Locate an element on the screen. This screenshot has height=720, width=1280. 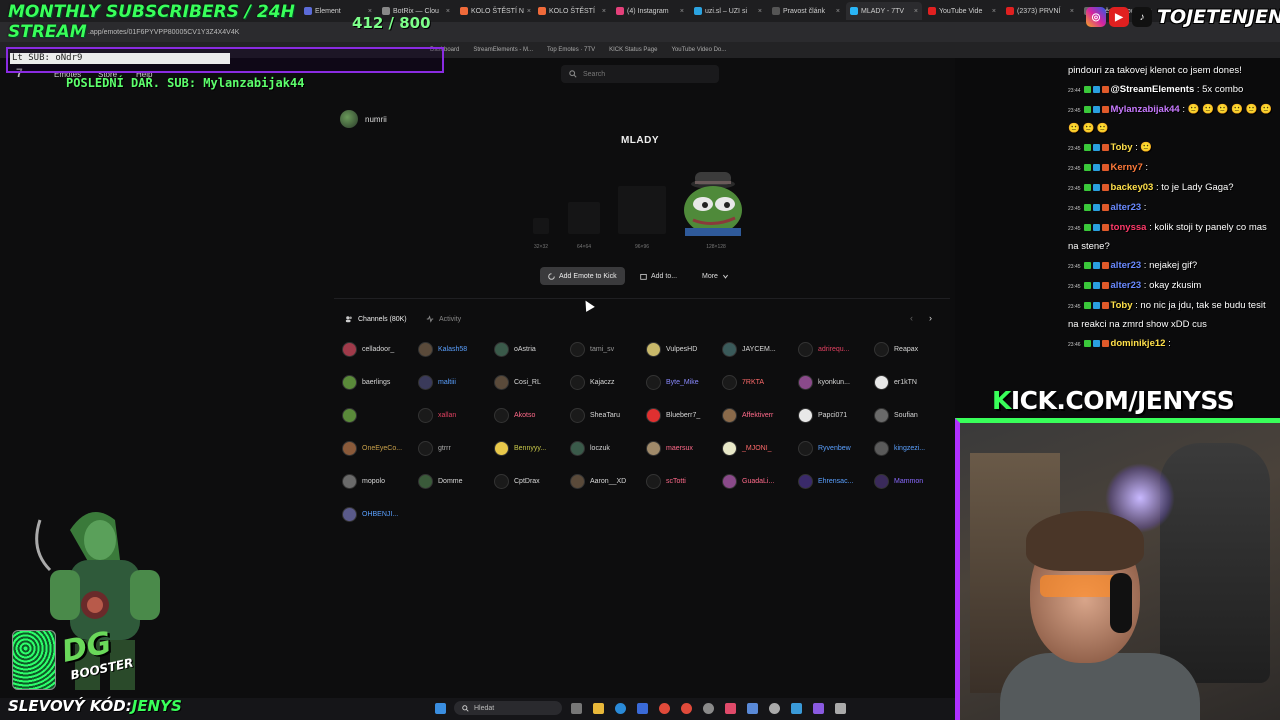
gear-icon is located at coordinates (774, 708).